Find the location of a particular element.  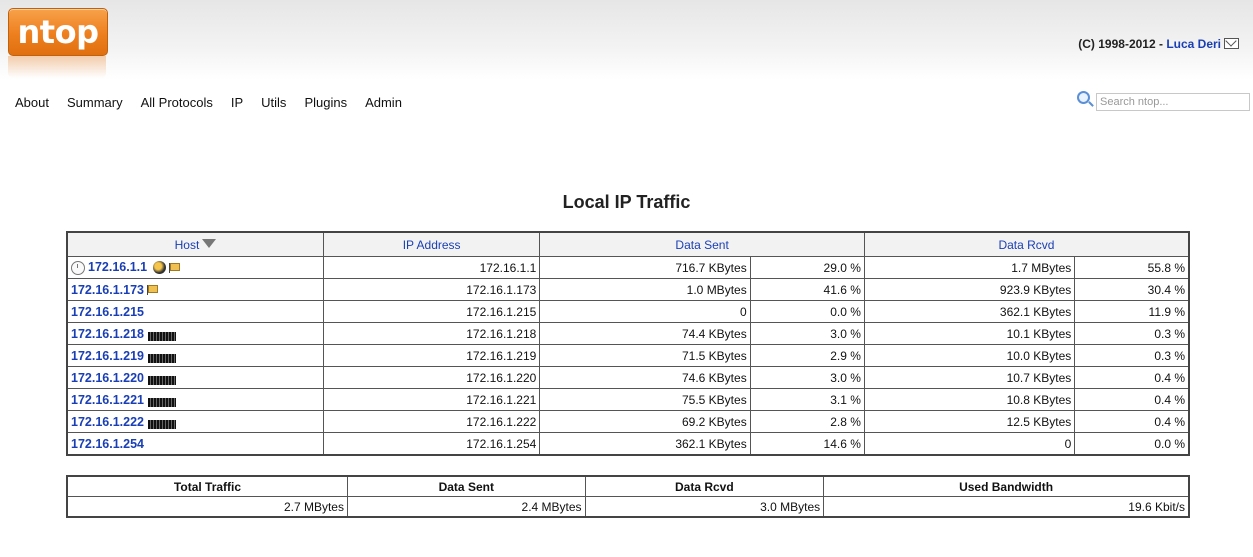

data-rcvd-percent-cell: 0.0 % is located at coordinates (1132, 444).